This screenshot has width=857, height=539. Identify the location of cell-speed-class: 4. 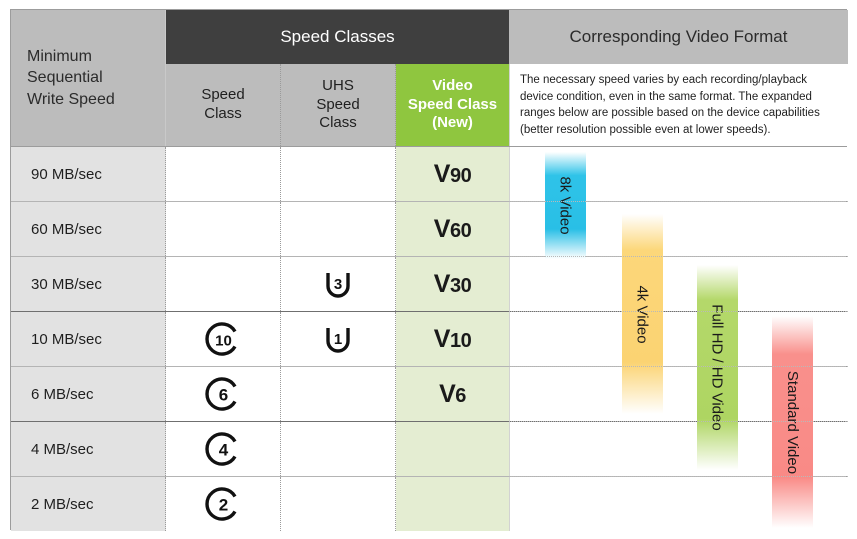
(223, 449).